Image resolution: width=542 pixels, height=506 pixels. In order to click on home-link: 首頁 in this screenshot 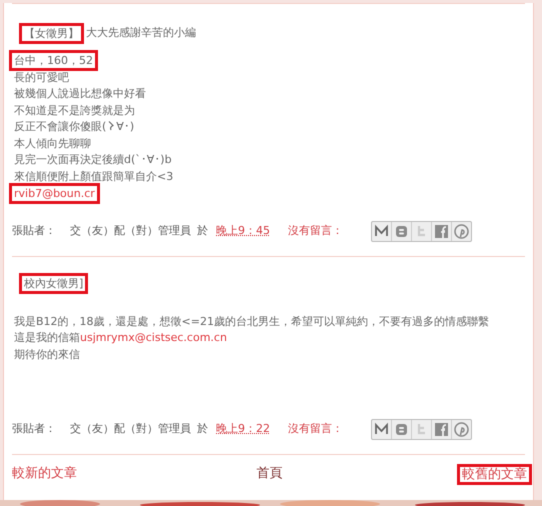, I will do `click(269, 474)`.